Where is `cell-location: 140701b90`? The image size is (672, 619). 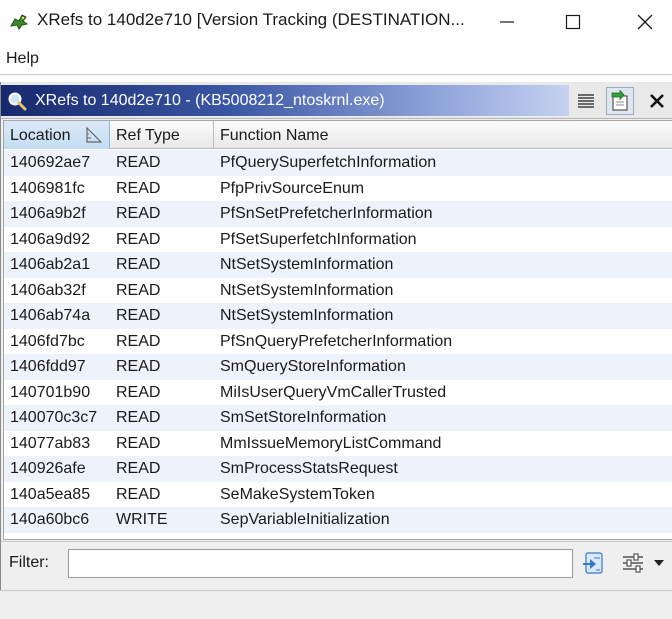
cell-location: 140701b90 is located at coordinates (50, 392).